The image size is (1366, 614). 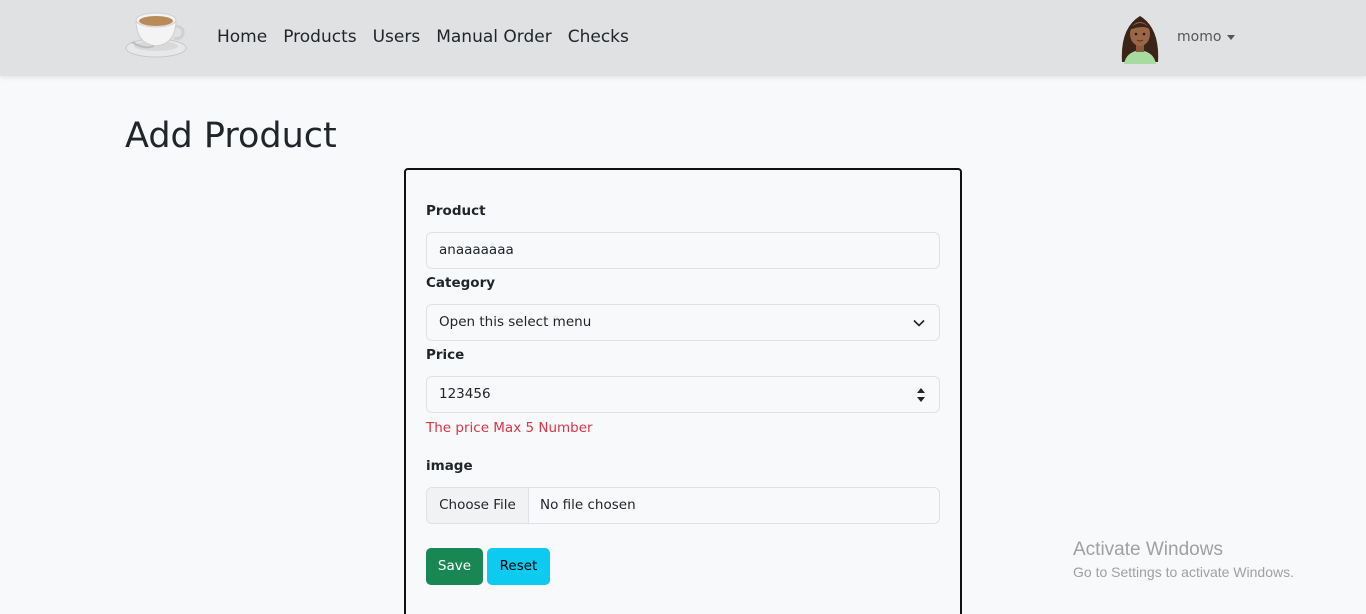 What do you see at coordinates (465, 394) in the screenshot?
I see `price-value: 123456` at bounding box center [465, 394].